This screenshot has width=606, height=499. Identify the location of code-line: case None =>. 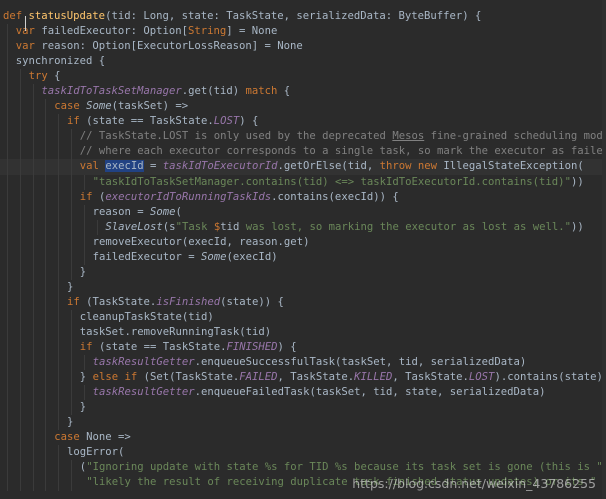
(303, 438).